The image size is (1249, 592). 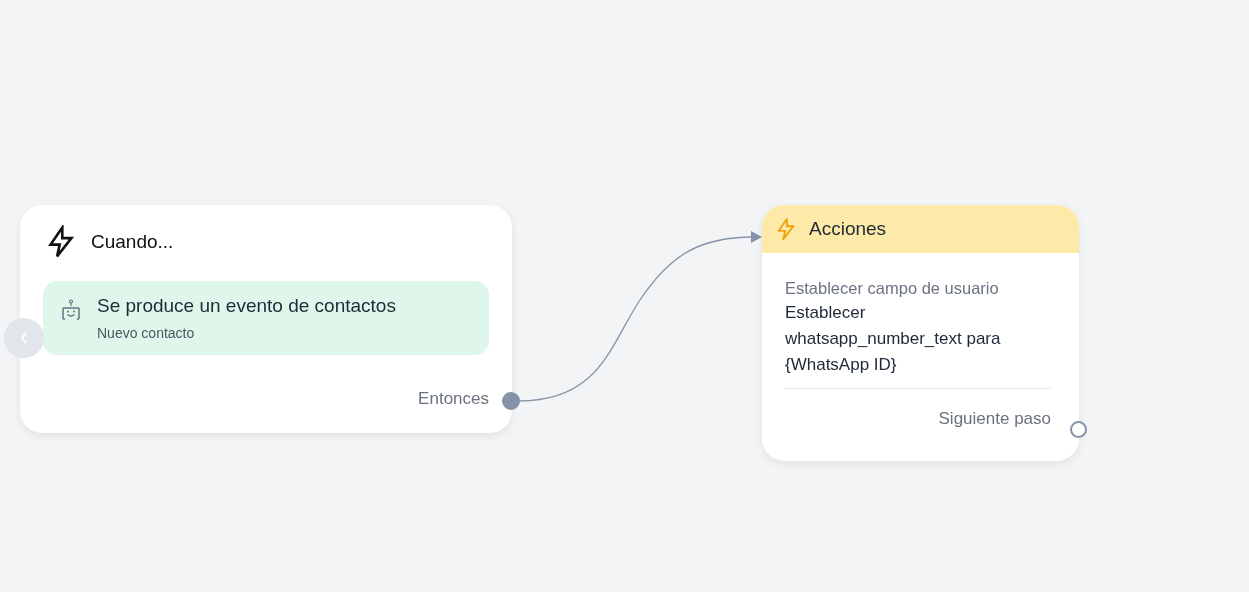 What do you see at coordinates (146, 333) in the screenshot?
I see `event-subtitle: Nuevo contacto` at bounding box center [146, 333].